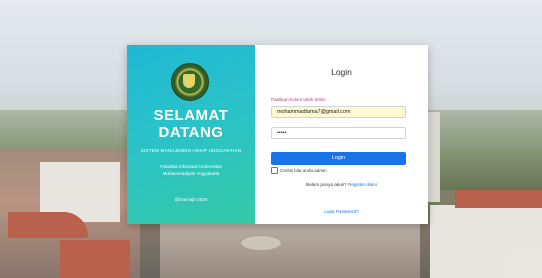  What do you see at coordinates (191, 115) in the screenshot?
I see `welcome-line-1: SELAMAT` at bounding box center [191, 115].